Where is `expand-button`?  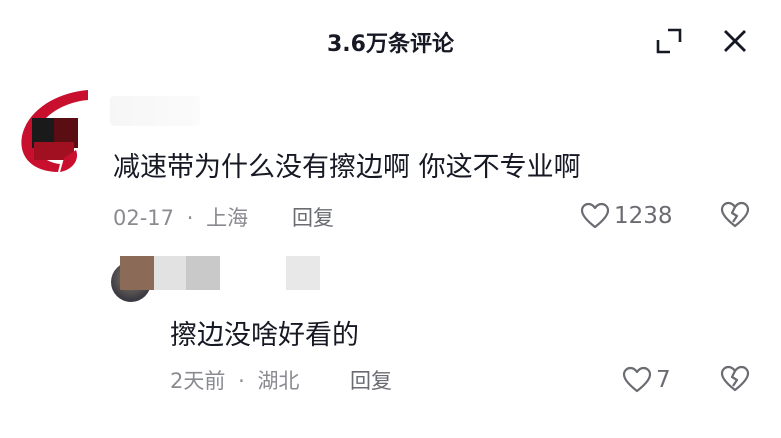
expand-button is located at coordinates (669, 41).